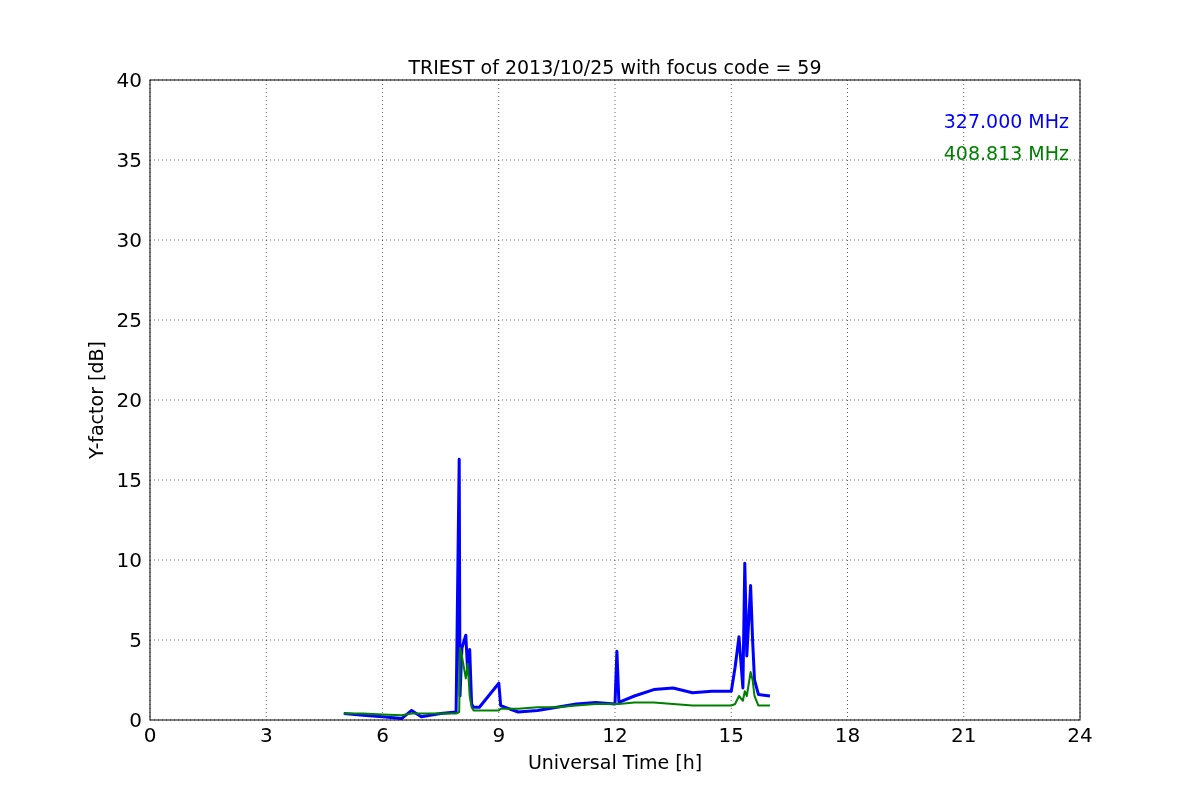 The width and height of the screenshot is (1200, 800). What do you see at coordinates (135, 640) in the screenshot?
I see `y-tick-label: 5` at bounding box center [135, 640].